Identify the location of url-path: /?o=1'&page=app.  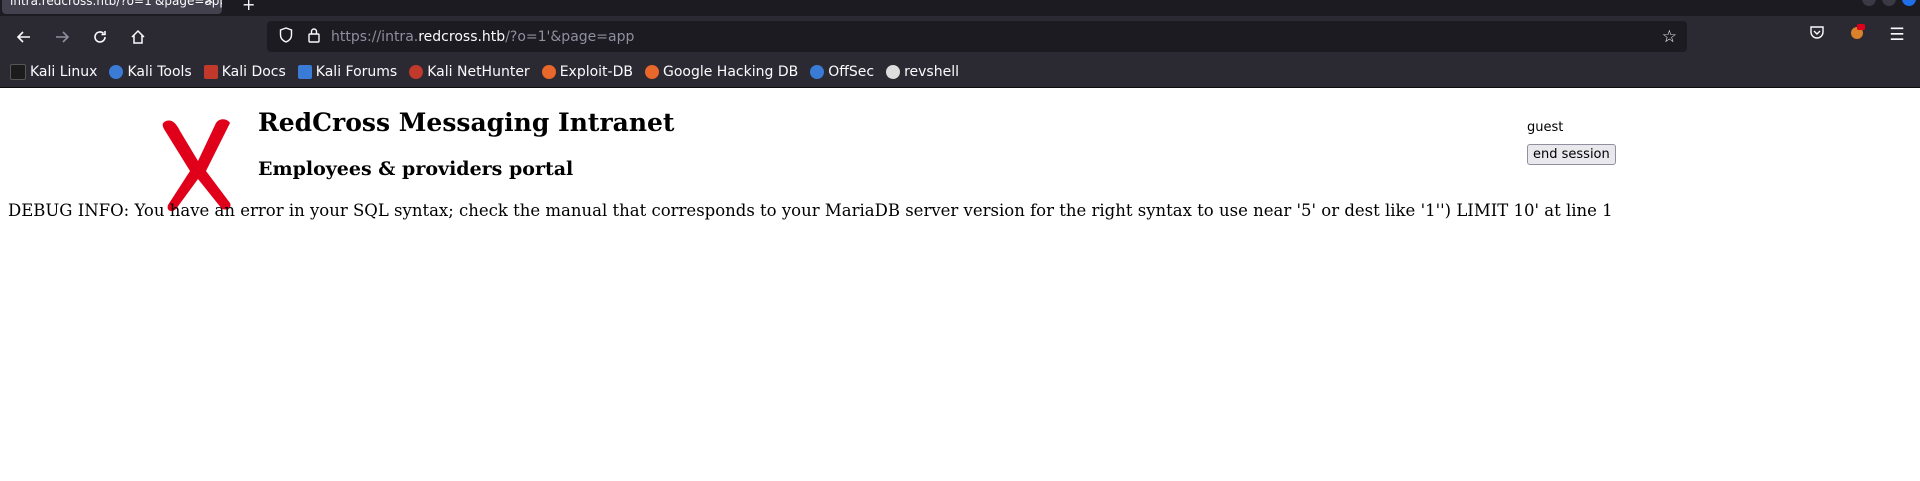
(570, 36).